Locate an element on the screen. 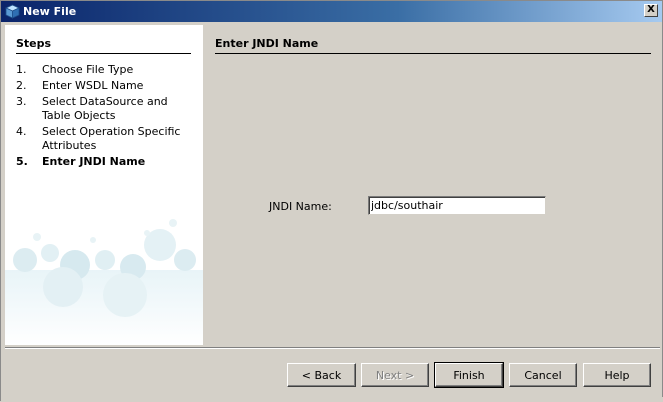 Image resolution: width=663 pixels, height=402 pixels. jndi-name-input is located at coordinates (457, 205).